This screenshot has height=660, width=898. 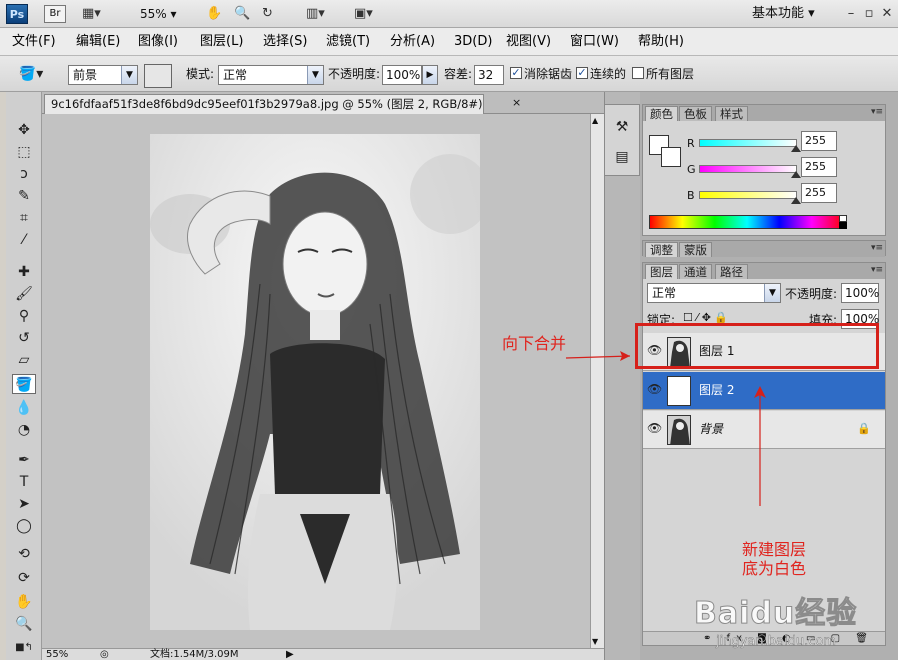 What do you see at coordinates (24, 554) in the screenshot?
I see `3d-rotate-tool-icon: ⟲` at bounding box center [24, 554].